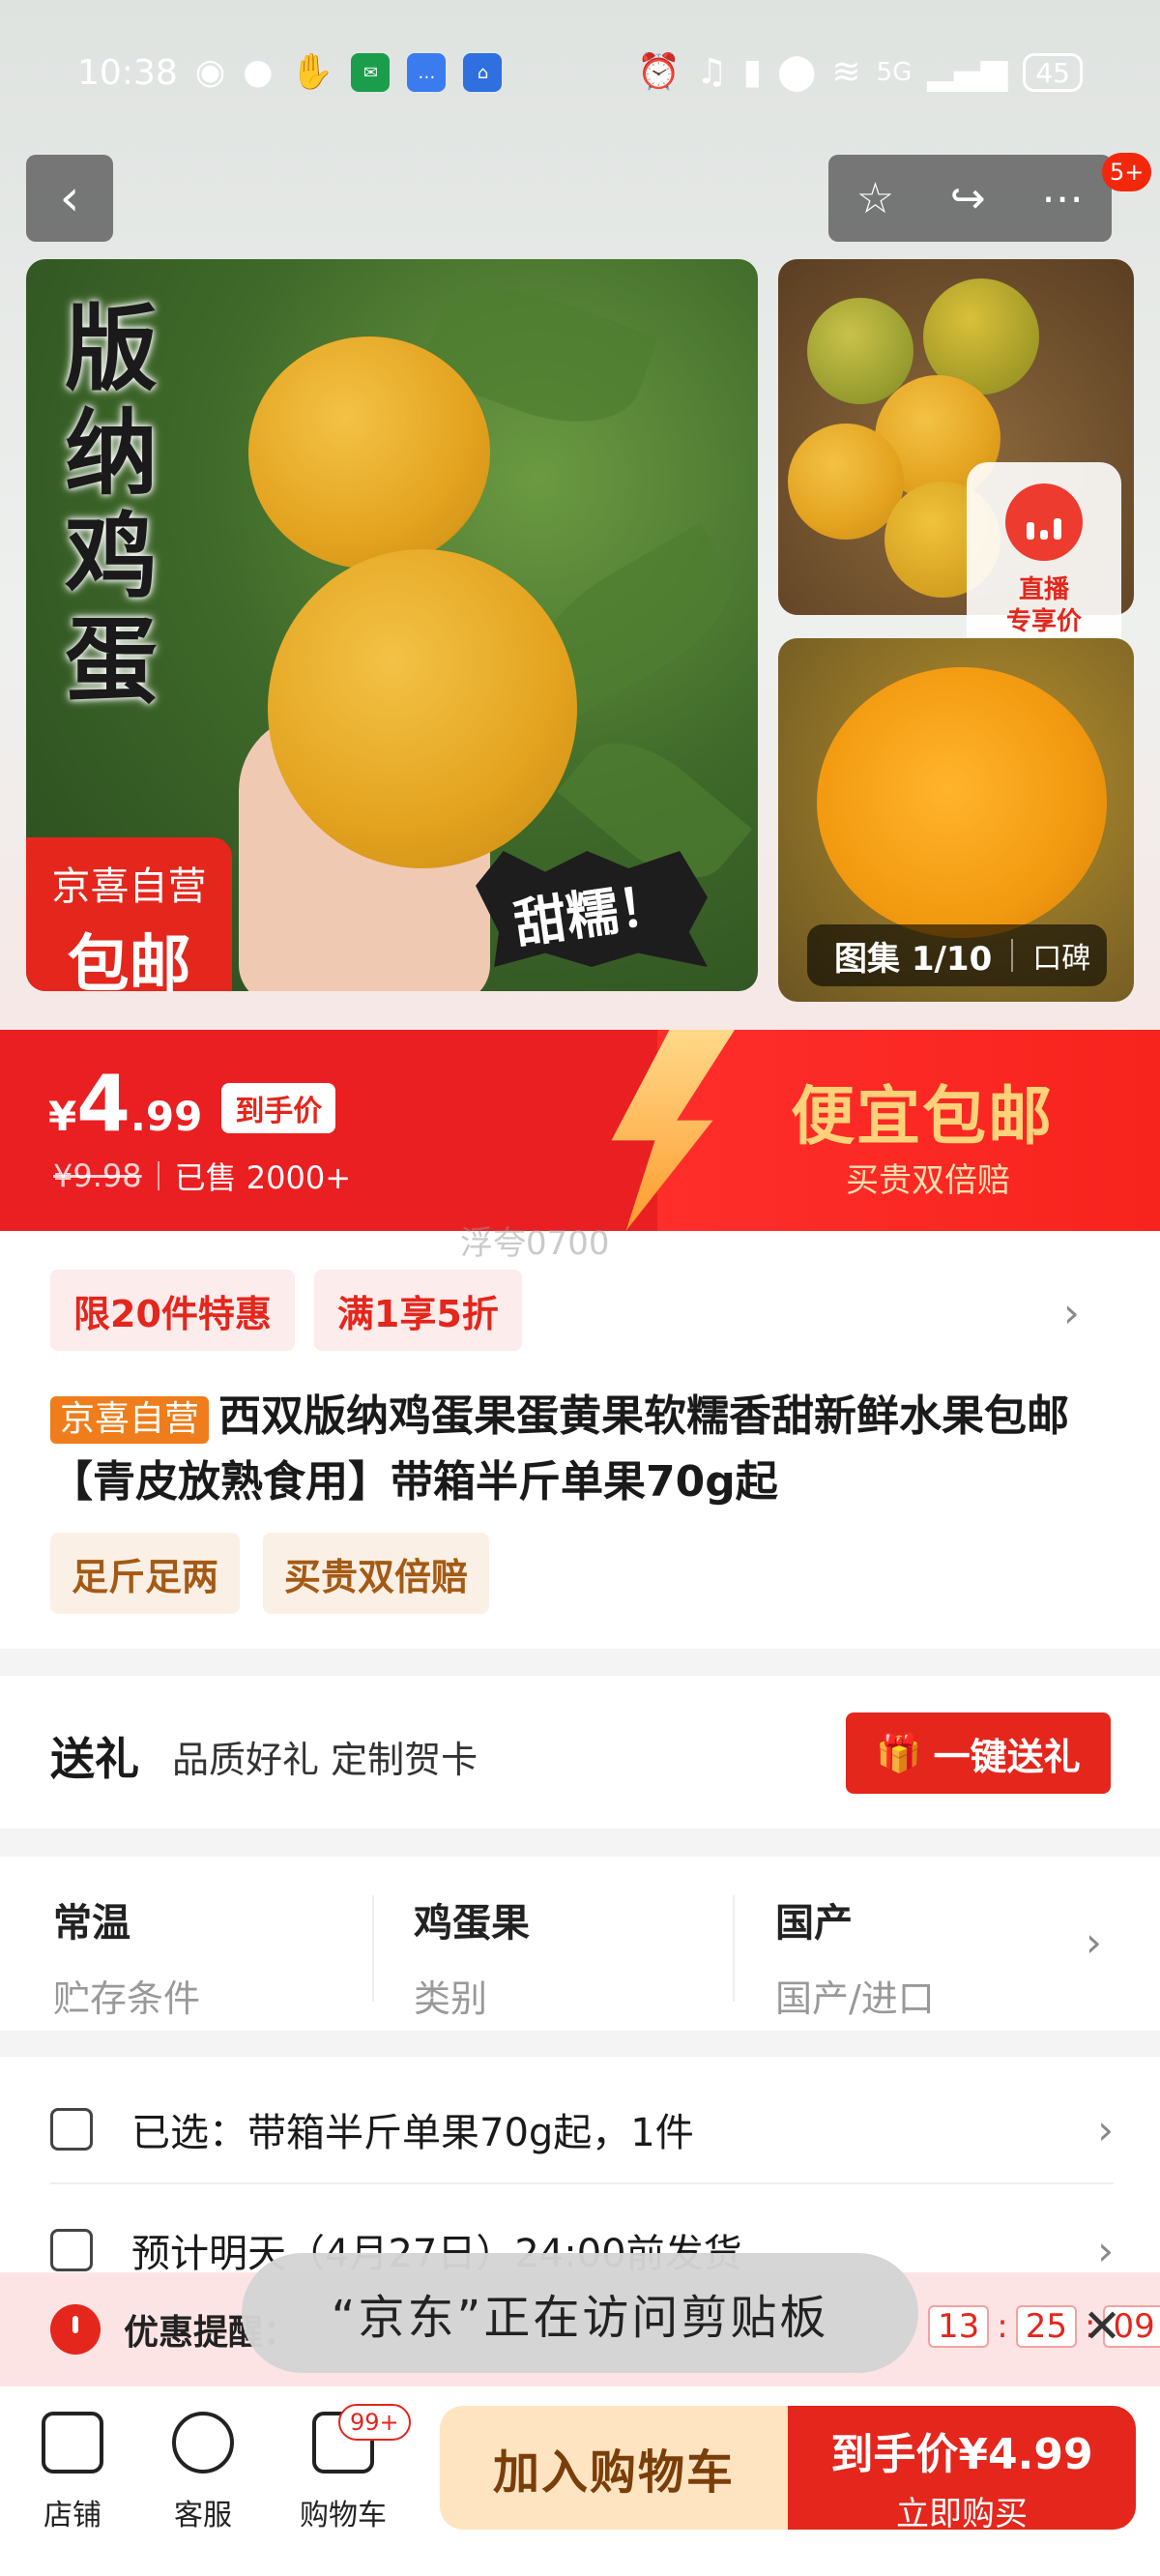  Describe the element at coordinates (129, 914) in the screenshot. I see `seller-tag: 京喜自营 包邮` at that location.